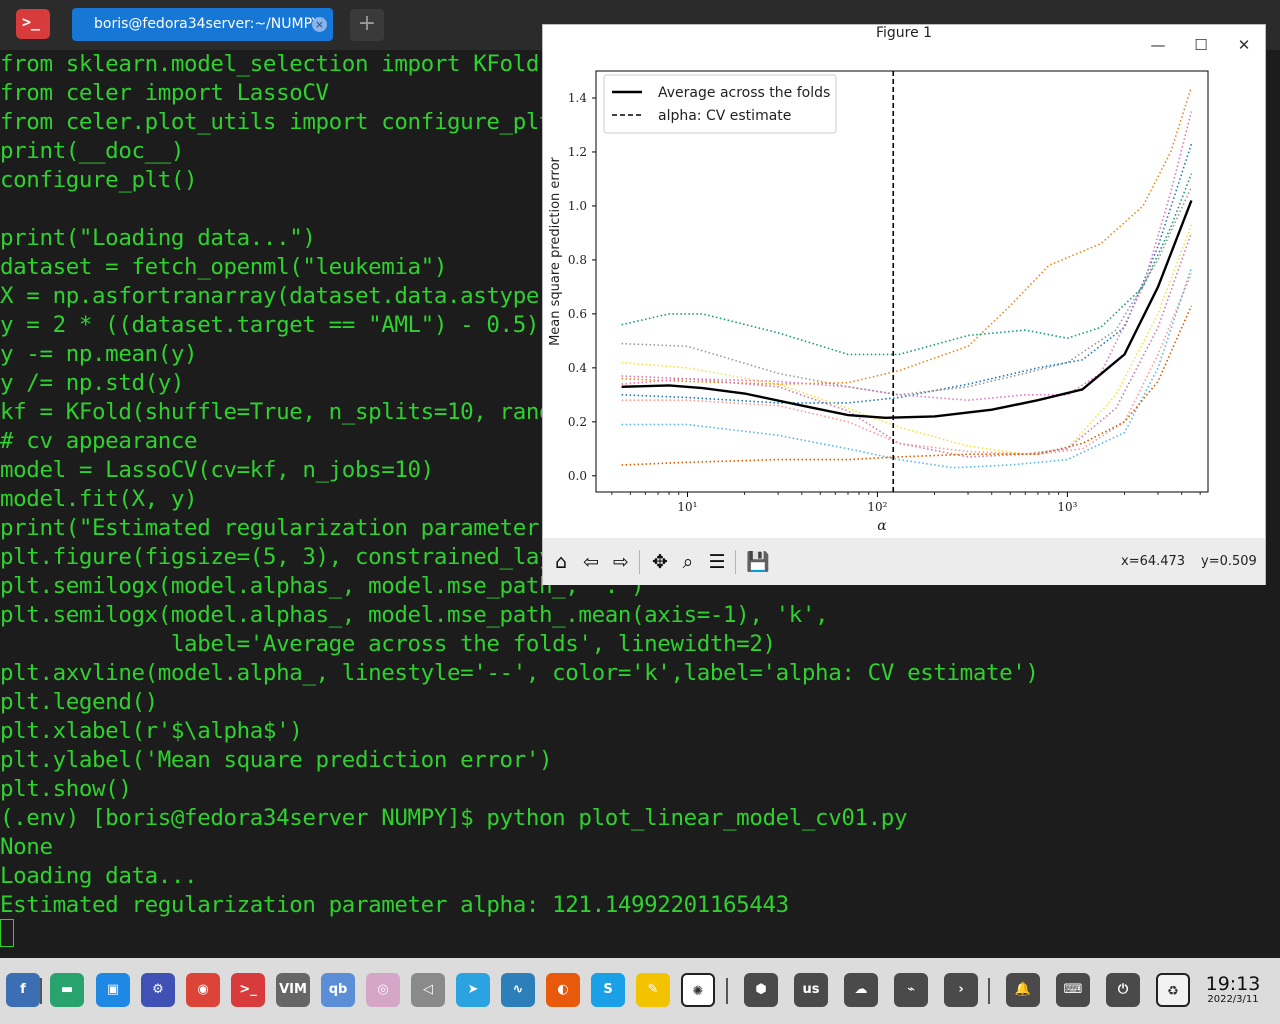 The image size is (1280, 1024). Describe the element at coordinates (577, 152) in the screenshot. I see `y-tick-label: 1.2` at that location.